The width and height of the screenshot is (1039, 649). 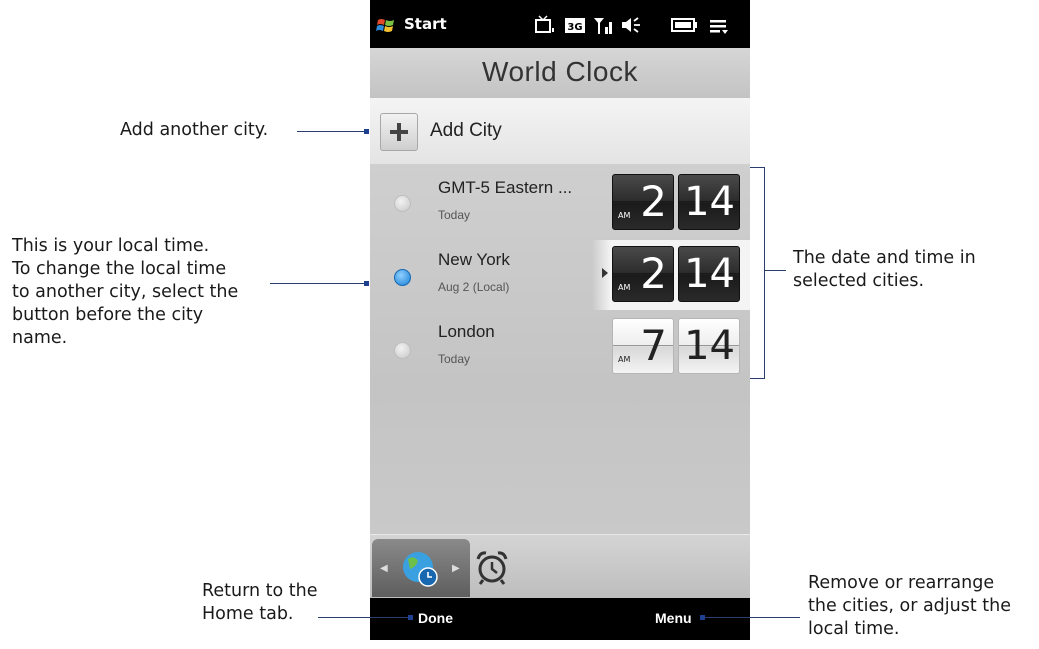 I want to click on city-row: London Today AM 7 14, so click(x=560, y=348).